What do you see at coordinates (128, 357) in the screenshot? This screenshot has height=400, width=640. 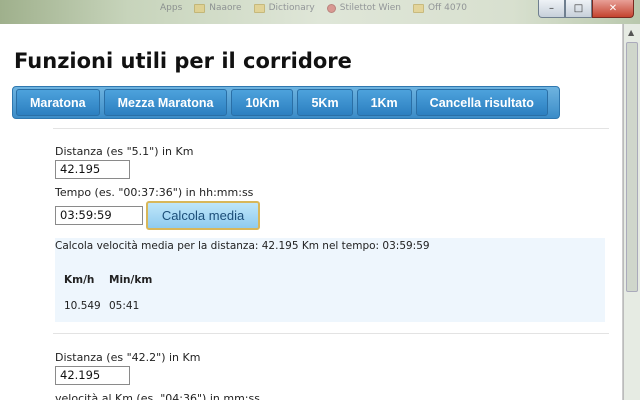 I see `distance2-label: Distanza (es "42.2") in Km` at bounding box center [128, 357].